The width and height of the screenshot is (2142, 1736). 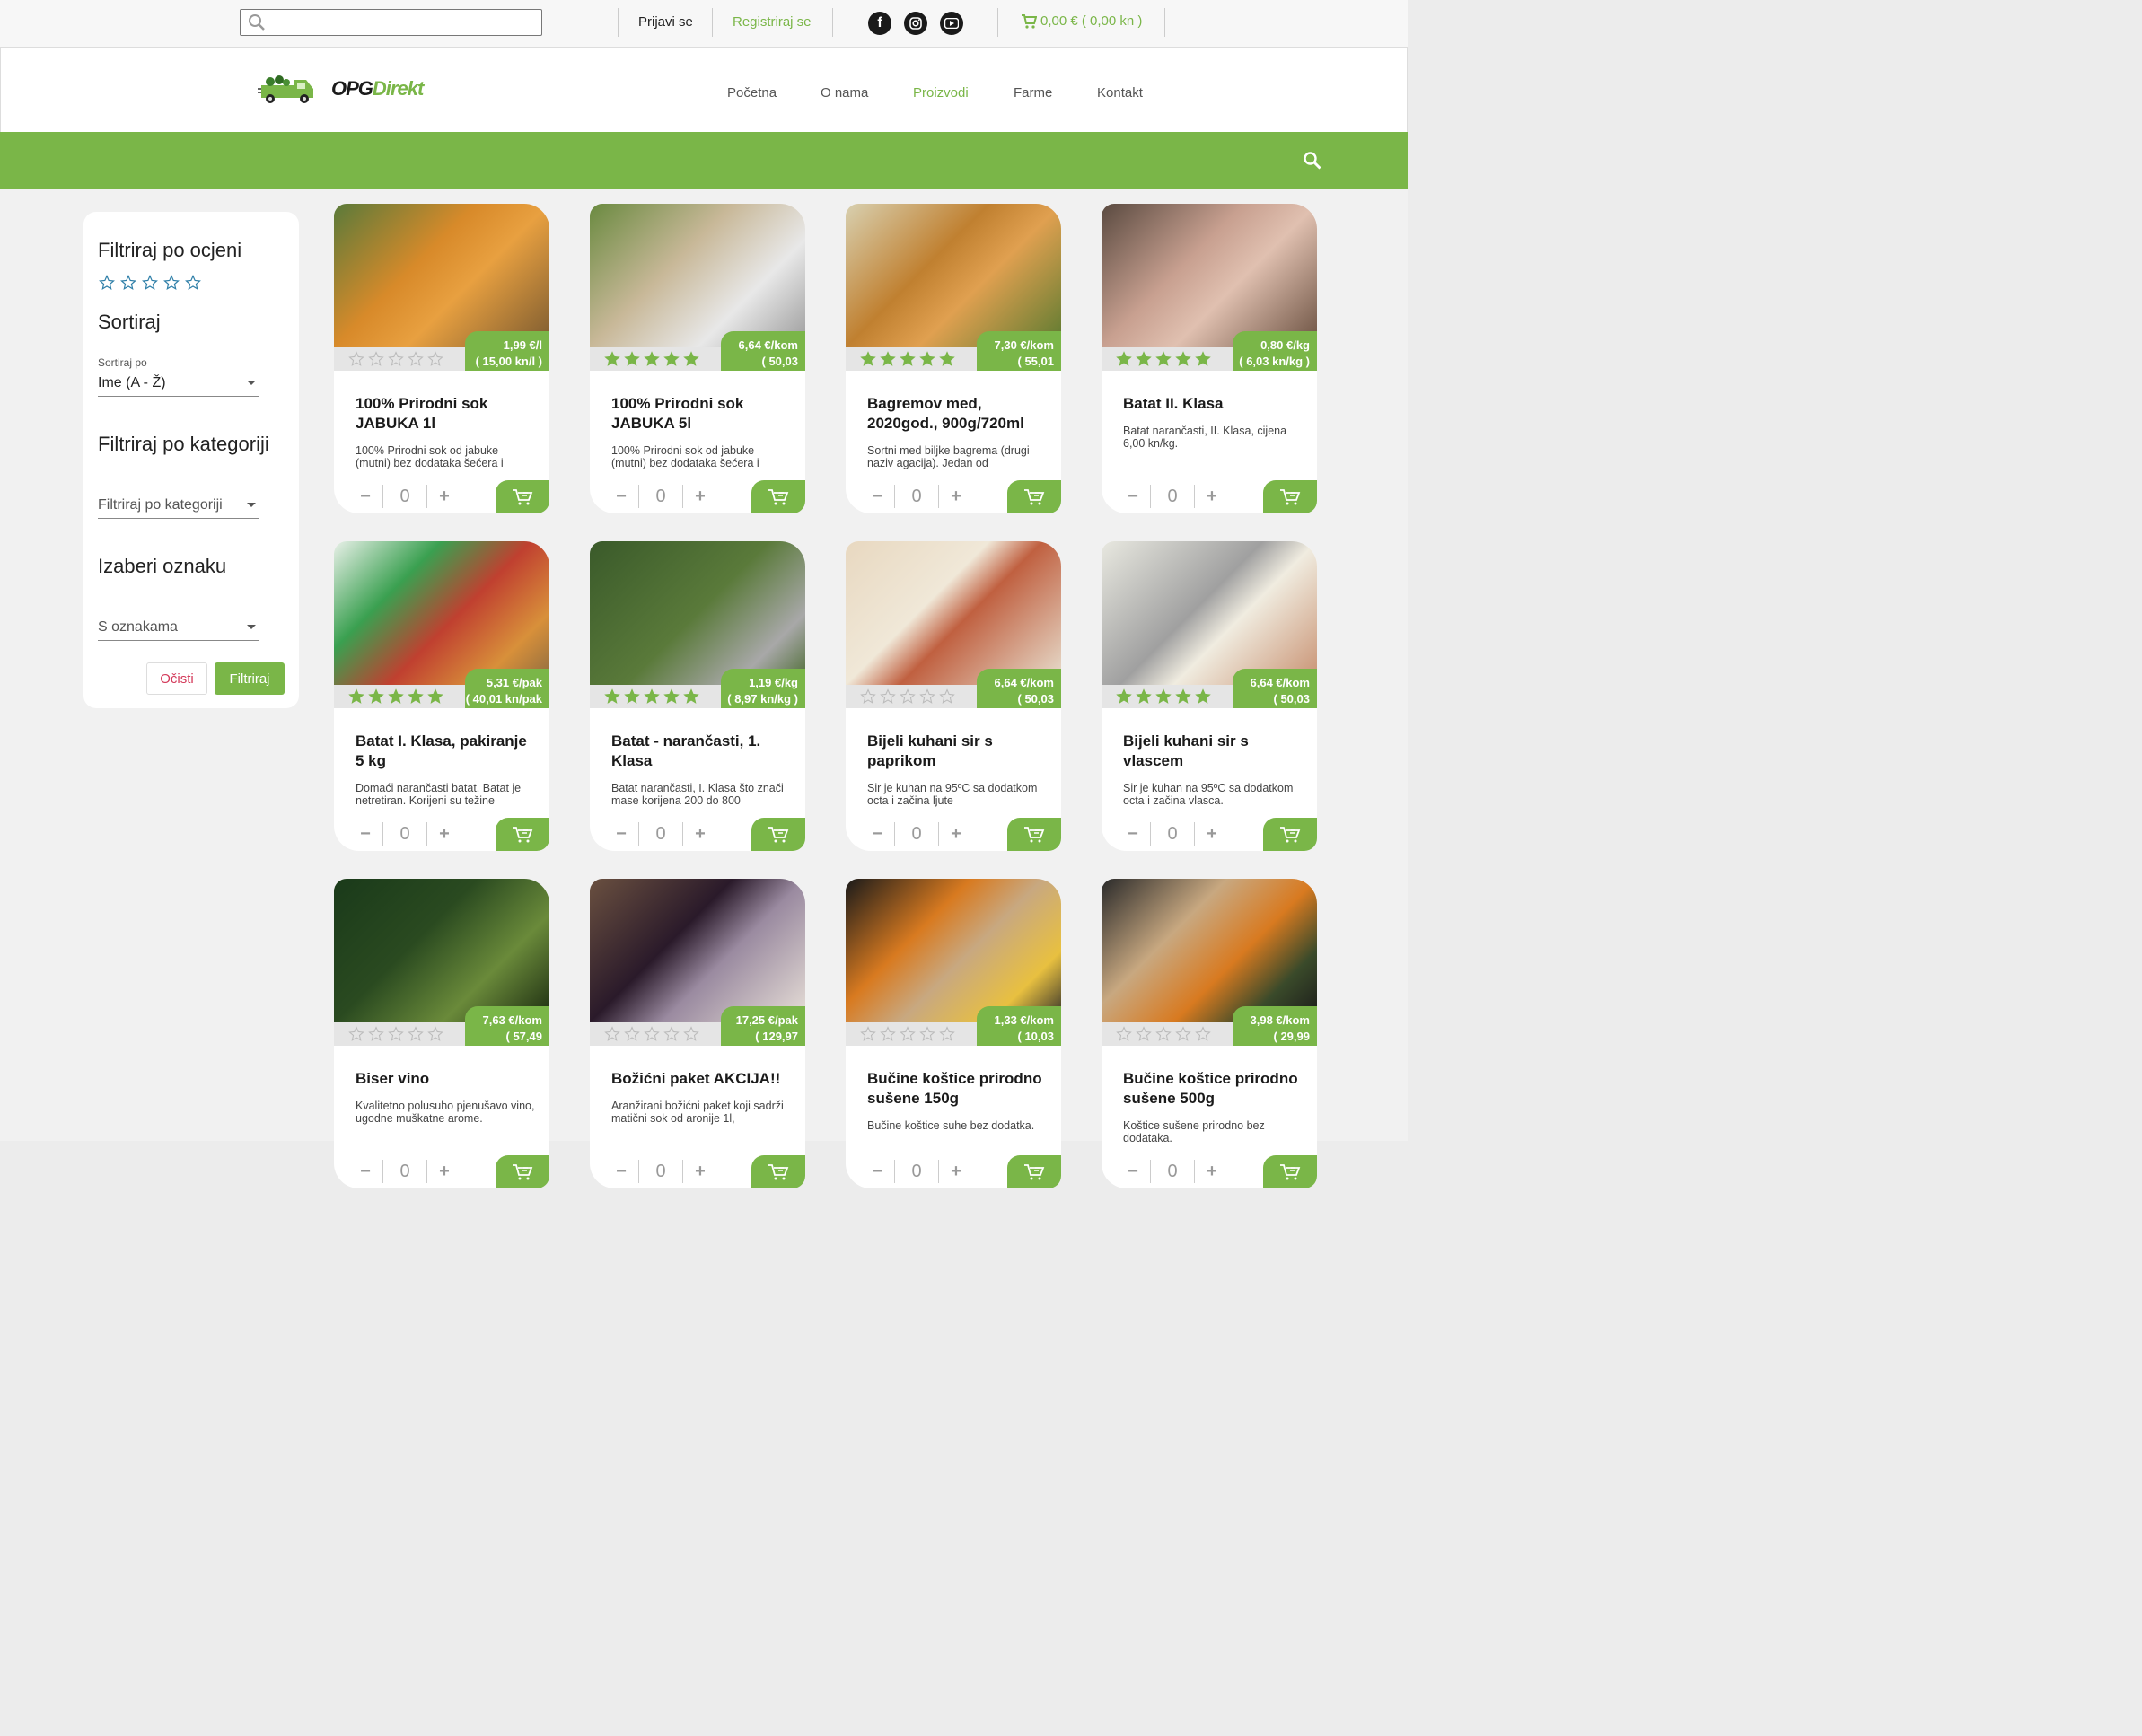 I want to click on product-title: Batat I. Klasa, pakiranje 5 kg, so click(x=445, y=751).